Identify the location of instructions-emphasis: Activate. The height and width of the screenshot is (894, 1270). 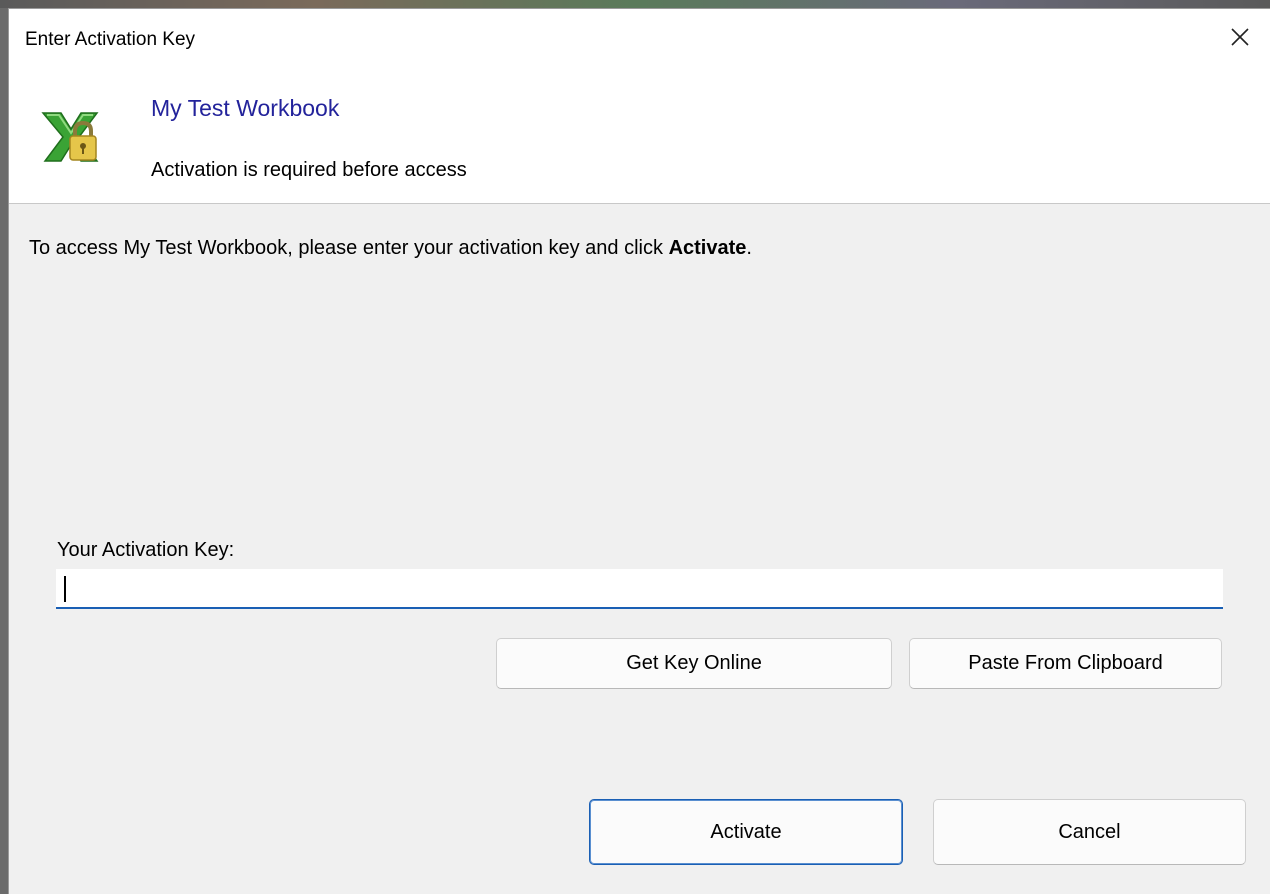
(707, 248).